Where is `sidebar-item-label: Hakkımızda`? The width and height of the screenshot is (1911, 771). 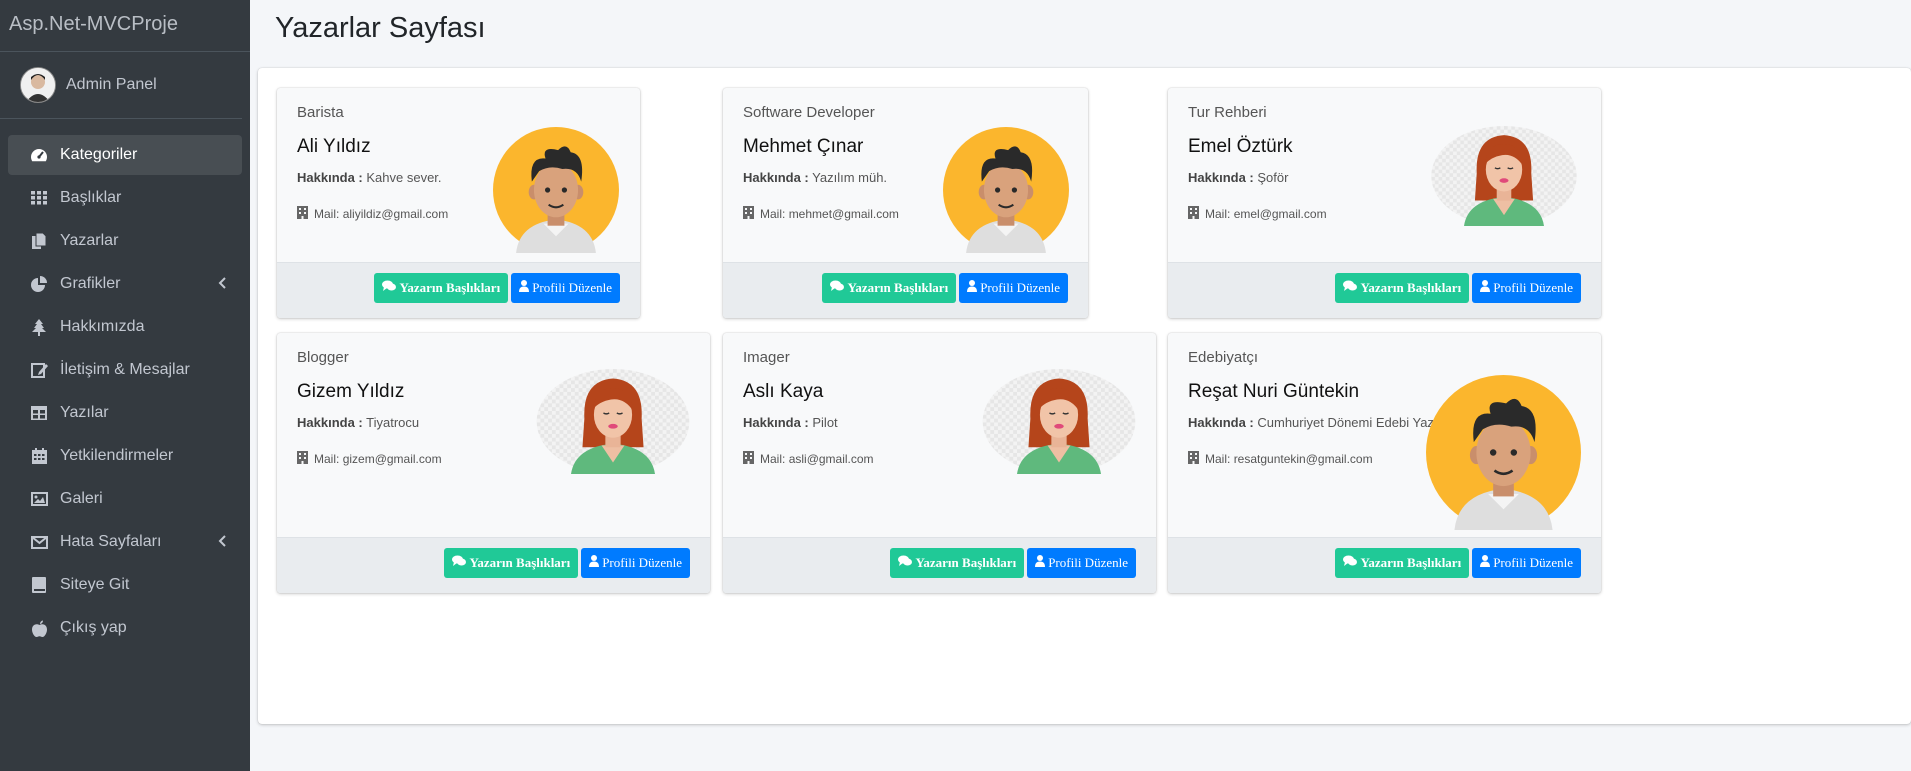
sidebar-item-label: Hakkımızda is located at coordinates (102, 326).